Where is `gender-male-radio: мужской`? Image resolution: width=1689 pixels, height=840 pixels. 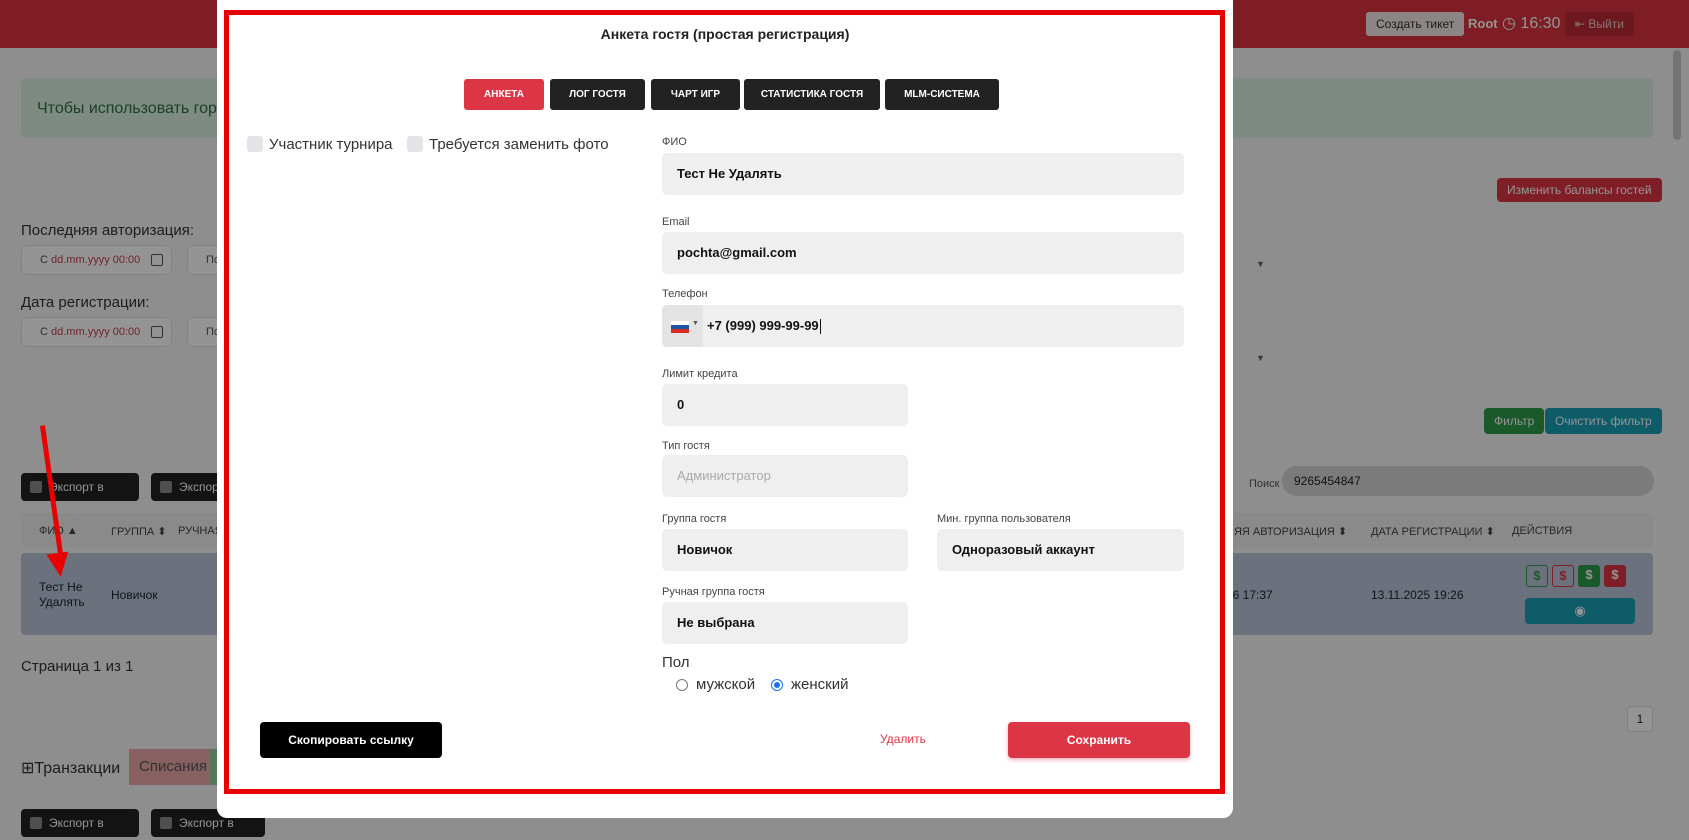 gender-male-radio: мужской is located at coordinates (715, 684).